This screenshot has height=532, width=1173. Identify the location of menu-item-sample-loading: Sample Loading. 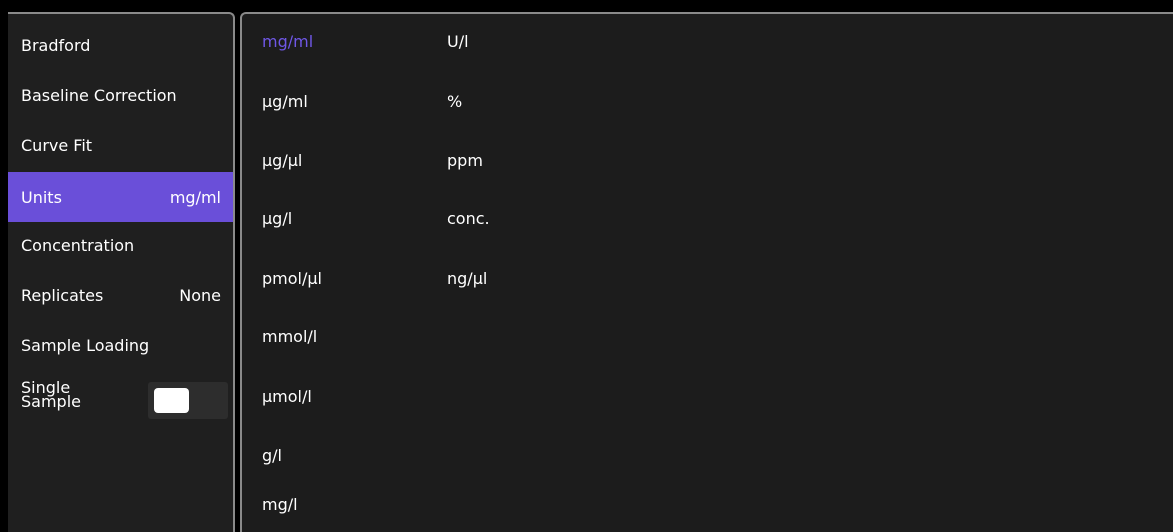
(120, 345).